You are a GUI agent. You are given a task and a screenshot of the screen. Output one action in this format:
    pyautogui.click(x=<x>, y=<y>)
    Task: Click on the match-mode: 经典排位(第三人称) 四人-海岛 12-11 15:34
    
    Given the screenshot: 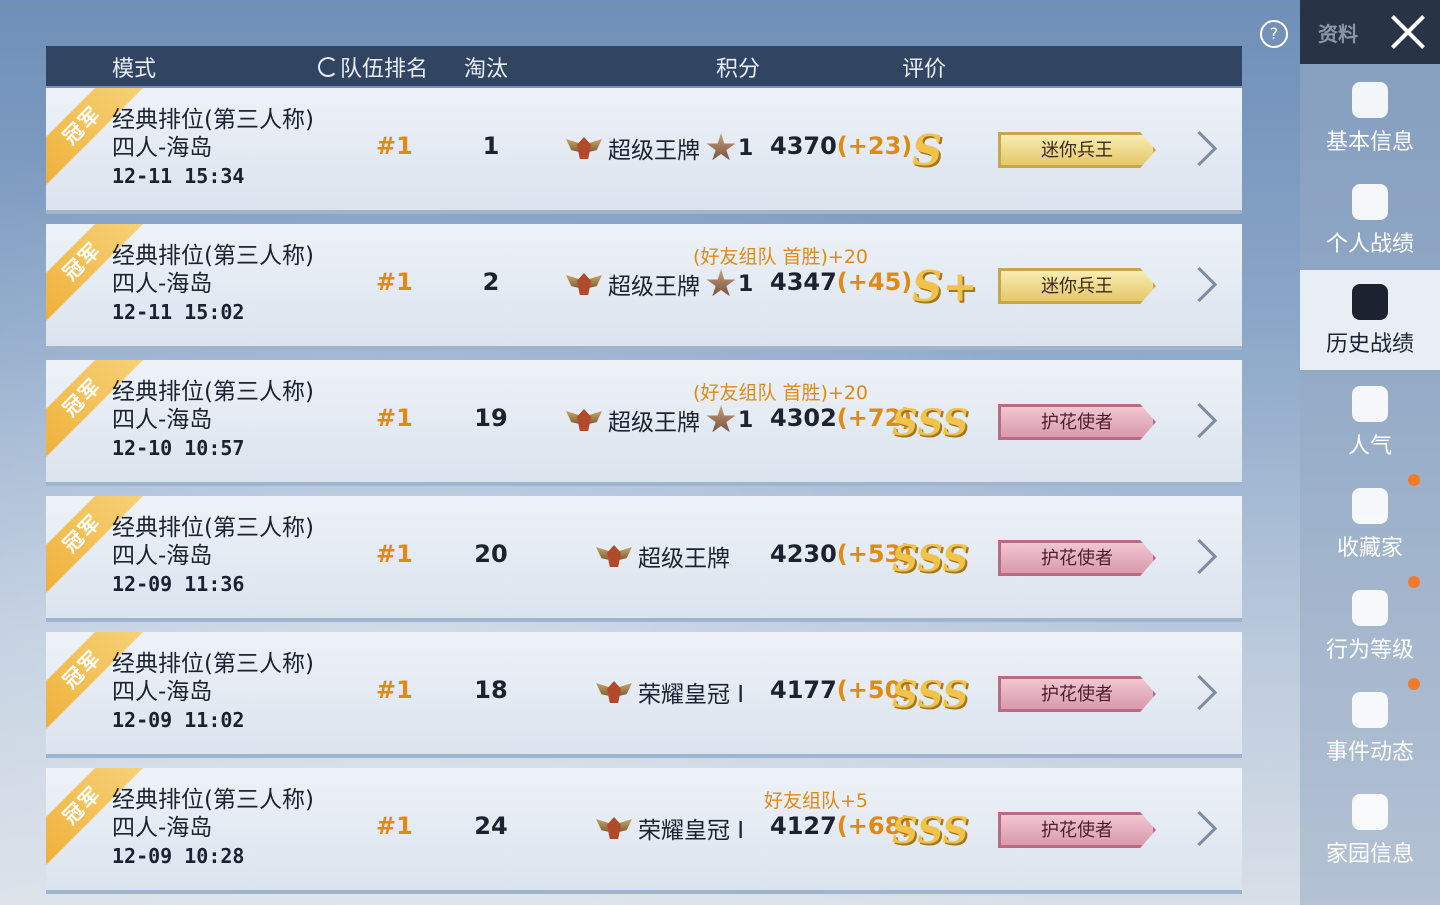 What is the action you would take?
    pyautogui.click(x=213, y=148)
    